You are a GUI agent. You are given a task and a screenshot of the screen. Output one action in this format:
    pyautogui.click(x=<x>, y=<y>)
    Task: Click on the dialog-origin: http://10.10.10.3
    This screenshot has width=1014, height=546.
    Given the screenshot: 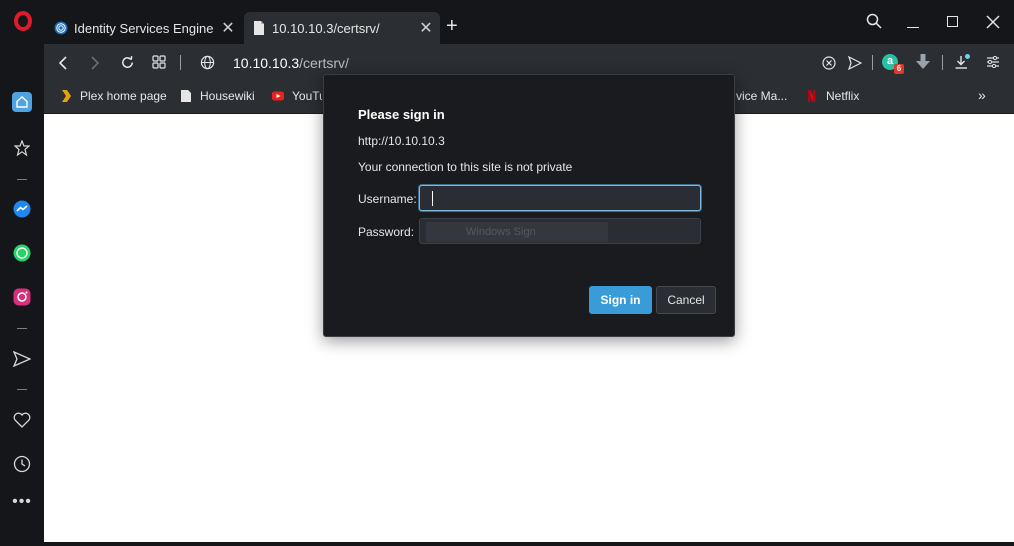 What is the action you would take?
    pyautogui.click(x=401, y=141)
    